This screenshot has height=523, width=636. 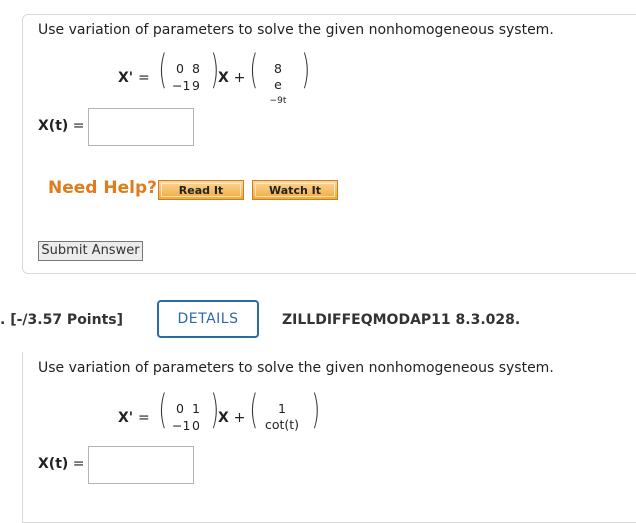 What do you see at coordinates (208, 319) in the screenshot?
I see `details-button: DETAILS` at bounding box center [208, 319].